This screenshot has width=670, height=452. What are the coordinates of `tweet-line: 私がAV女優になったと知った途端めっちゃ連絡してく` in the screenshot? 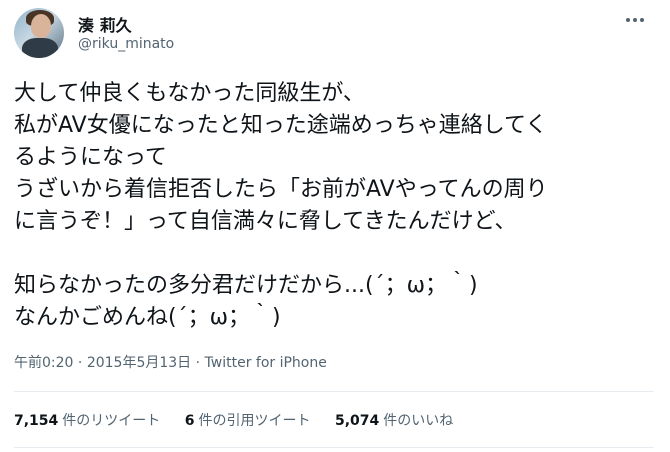 It's located at (281, 125).